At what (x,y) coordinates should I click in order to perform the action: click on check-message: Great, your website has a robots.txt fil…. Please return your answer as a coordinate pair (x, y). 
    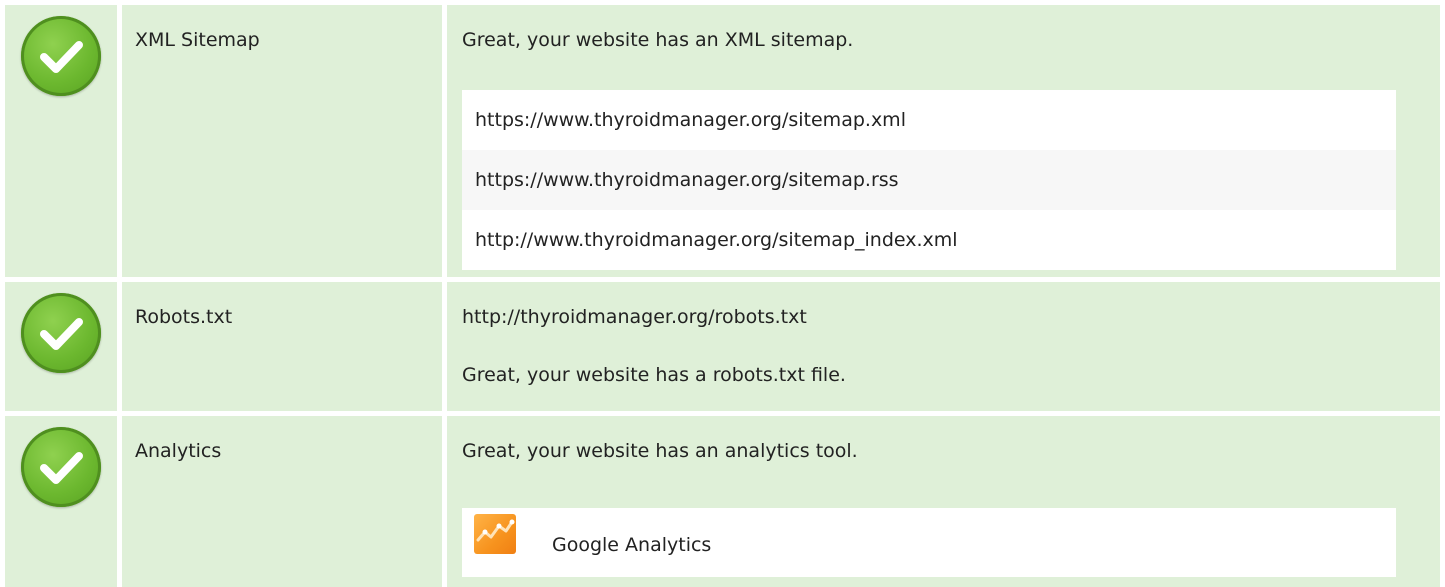
    Looking at the image, I should click on (654, 375).